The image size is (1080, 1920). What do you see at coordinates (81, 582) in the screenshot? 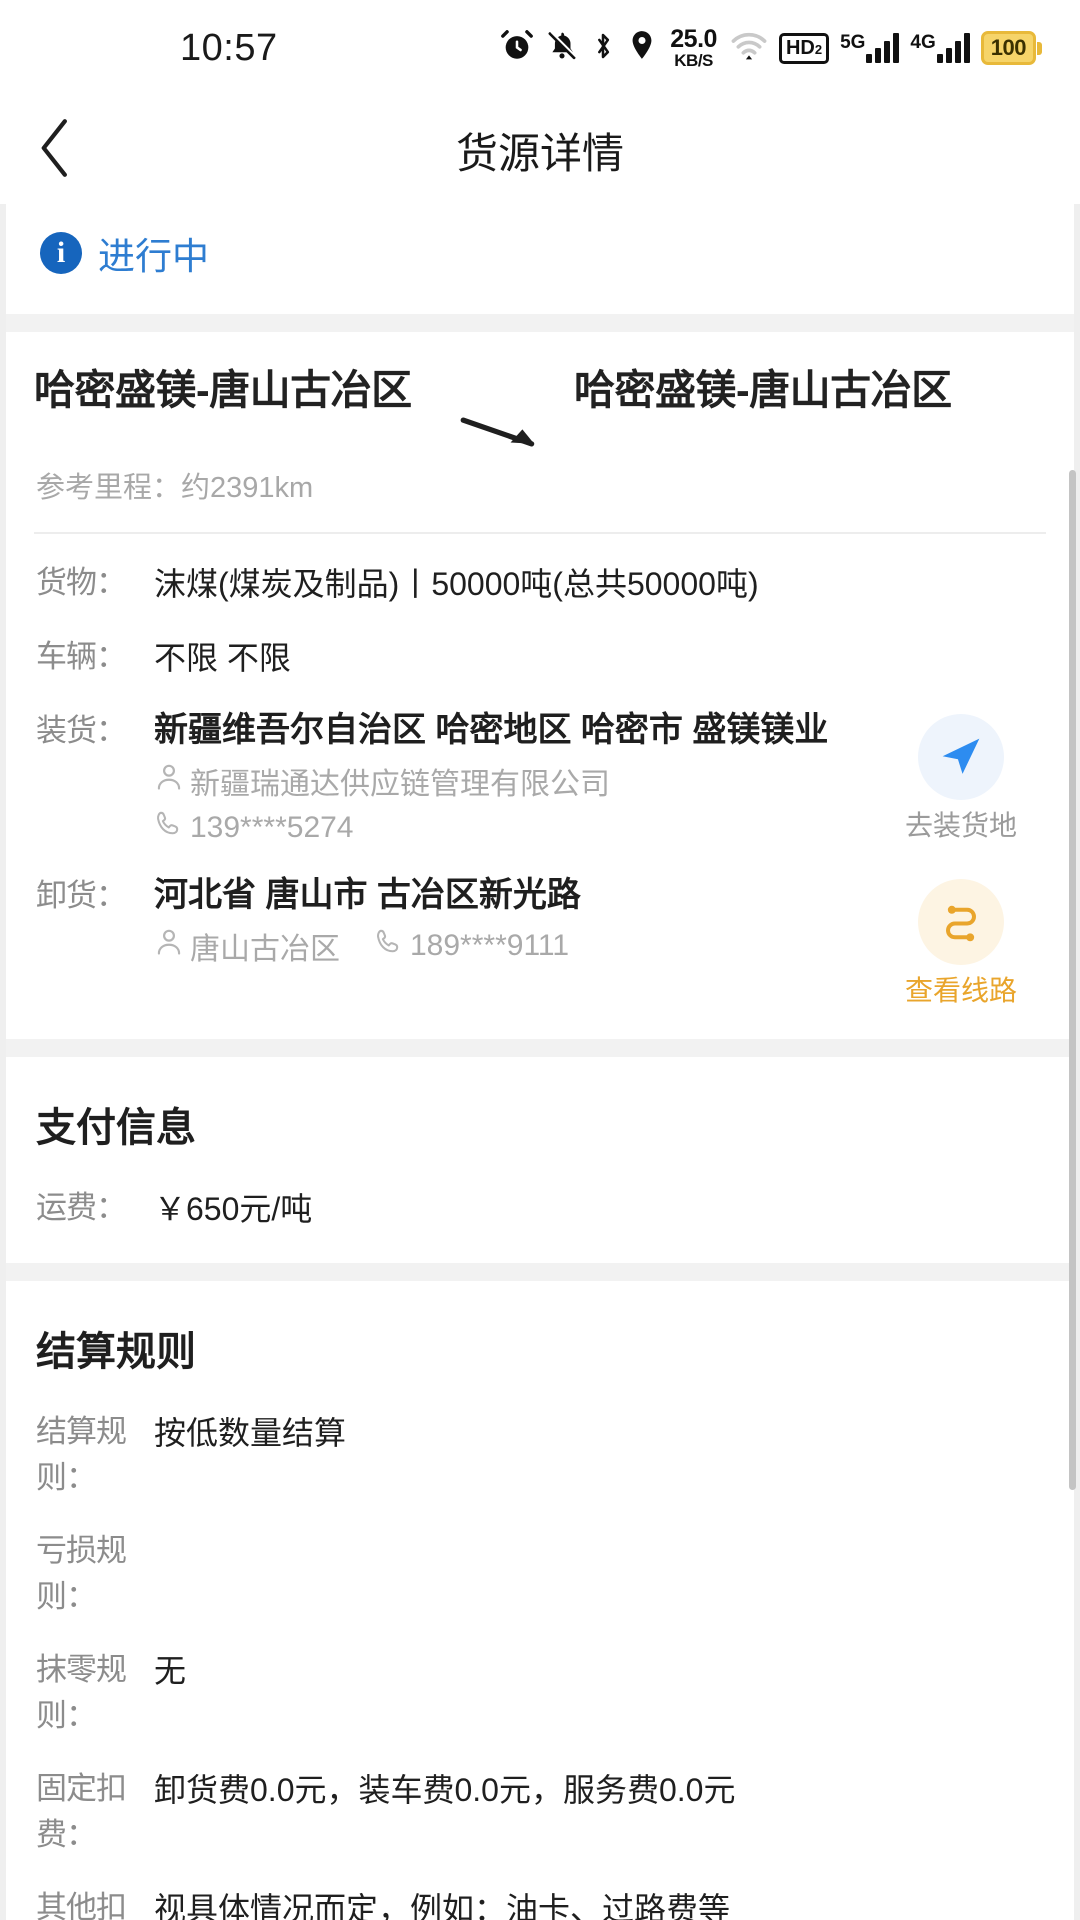
I see `cargo-label: 货物：` at bounding box center [81, 582].